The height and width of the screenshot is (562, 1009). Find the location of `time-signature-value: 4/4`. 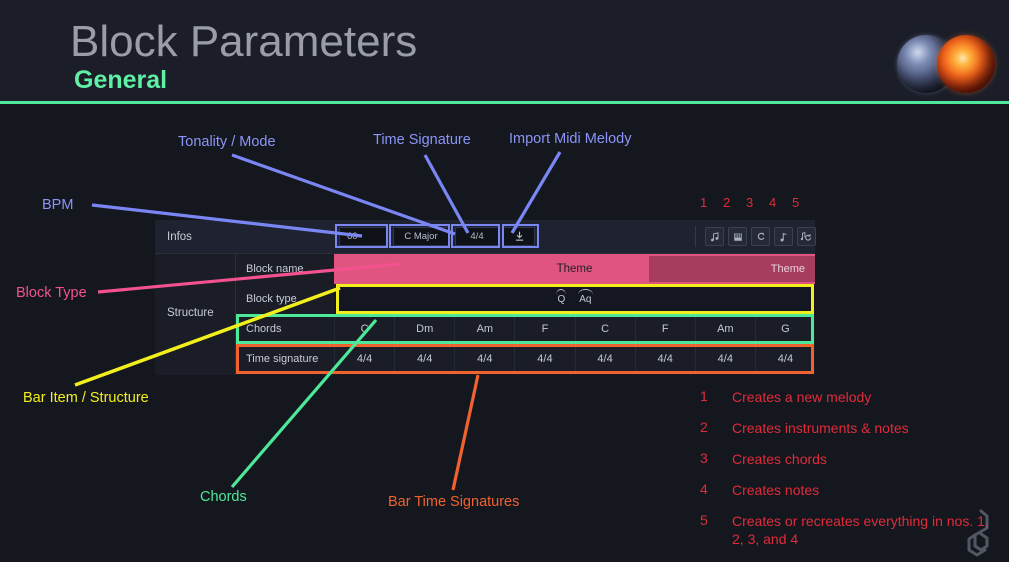

time-signature-value: 4/4 is located at coordinates (477, 236).